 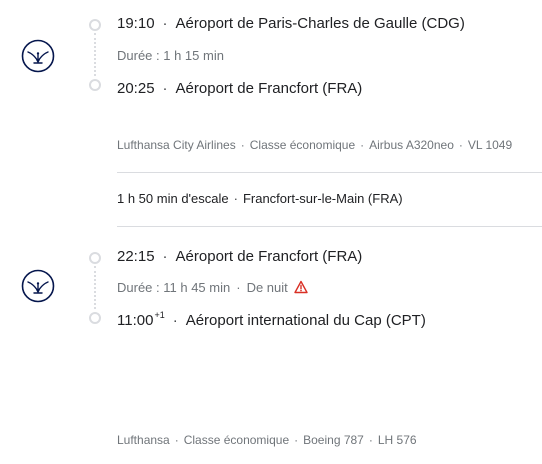 What do you see at coordinates (173, 198) in the screenshot?
I see `layover-duration: 1 h 50 min d'escale` at bounding box center [173, 198].